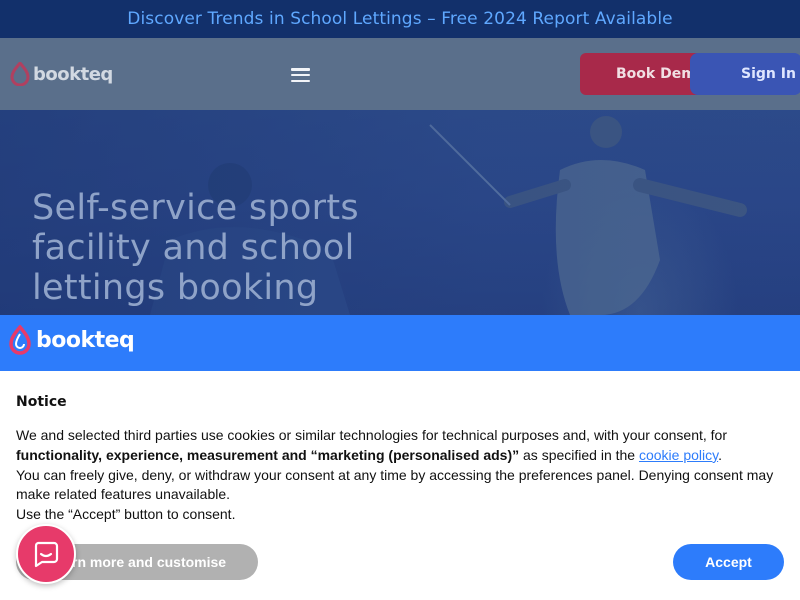  Describe the element at coordinates (73, 74) in the screenshot. I see `header-logo-text: bookteq` at that location.